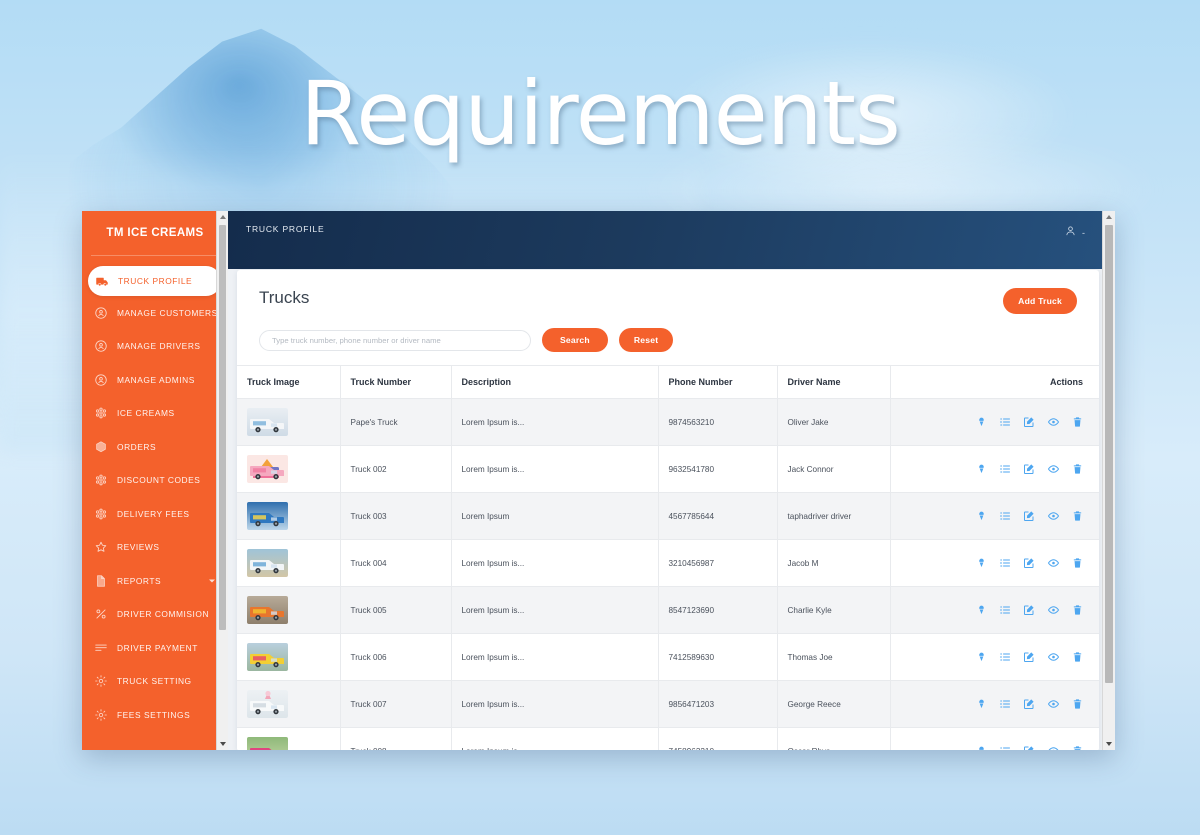 Image resolution: width=1200 pixels, height=835 pixels. Describe the element at coordinates (101, 447) in the screenshot. I see `hexagon-icon` at that location.